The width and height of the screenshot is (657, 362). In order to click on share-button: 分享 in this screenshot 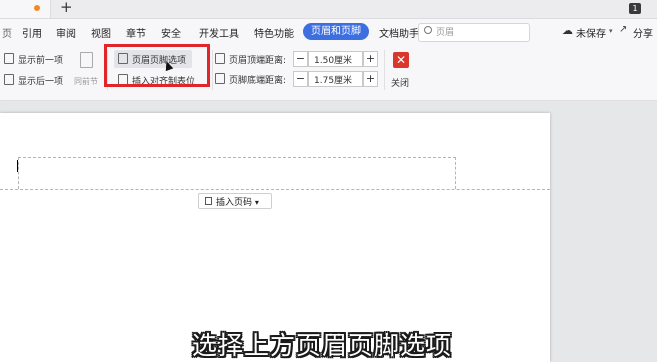, I will do `click(643, 32)`.